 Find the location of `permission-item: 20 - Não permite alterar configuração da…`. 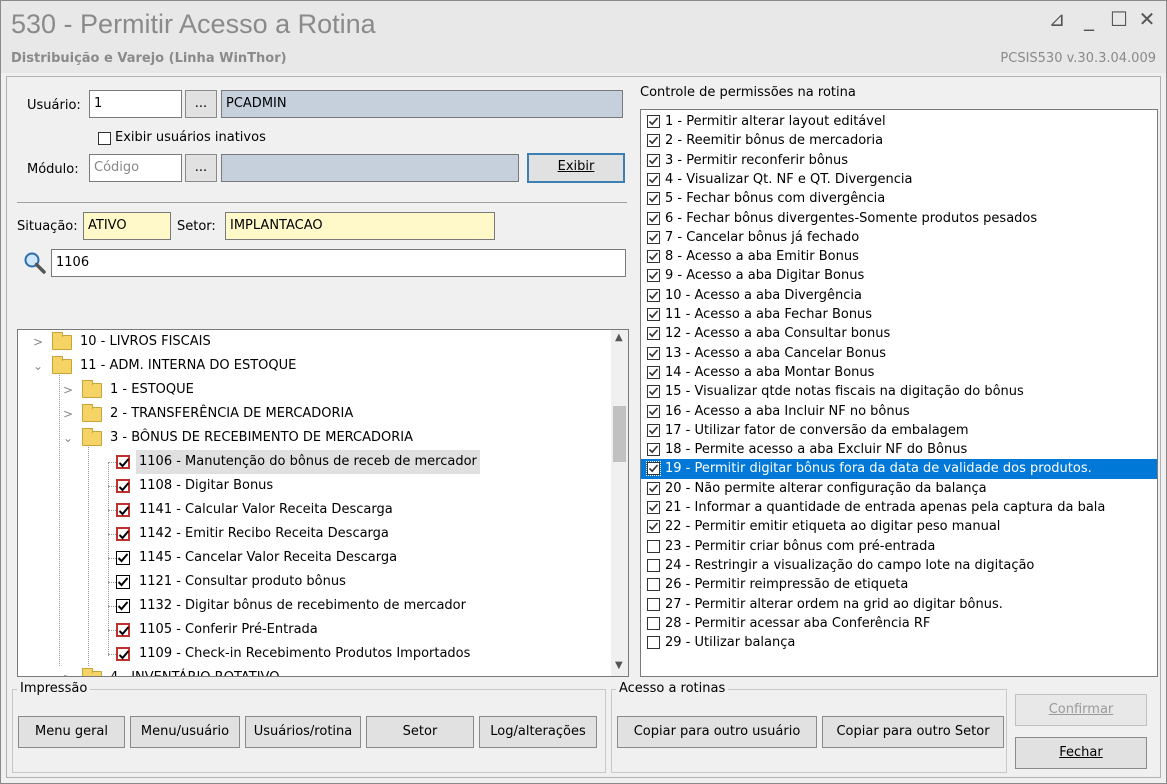

permission-item: 20 - Não permite alterar configuração da… is located at coordinates (899, 488).